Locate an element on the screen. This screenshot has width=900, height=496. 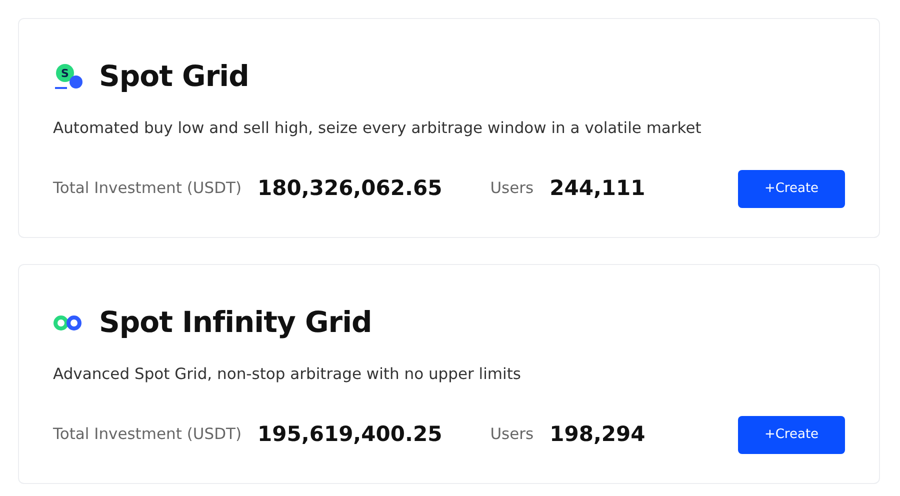
product-title: Spot Grid is located at coordinates (174, 76).